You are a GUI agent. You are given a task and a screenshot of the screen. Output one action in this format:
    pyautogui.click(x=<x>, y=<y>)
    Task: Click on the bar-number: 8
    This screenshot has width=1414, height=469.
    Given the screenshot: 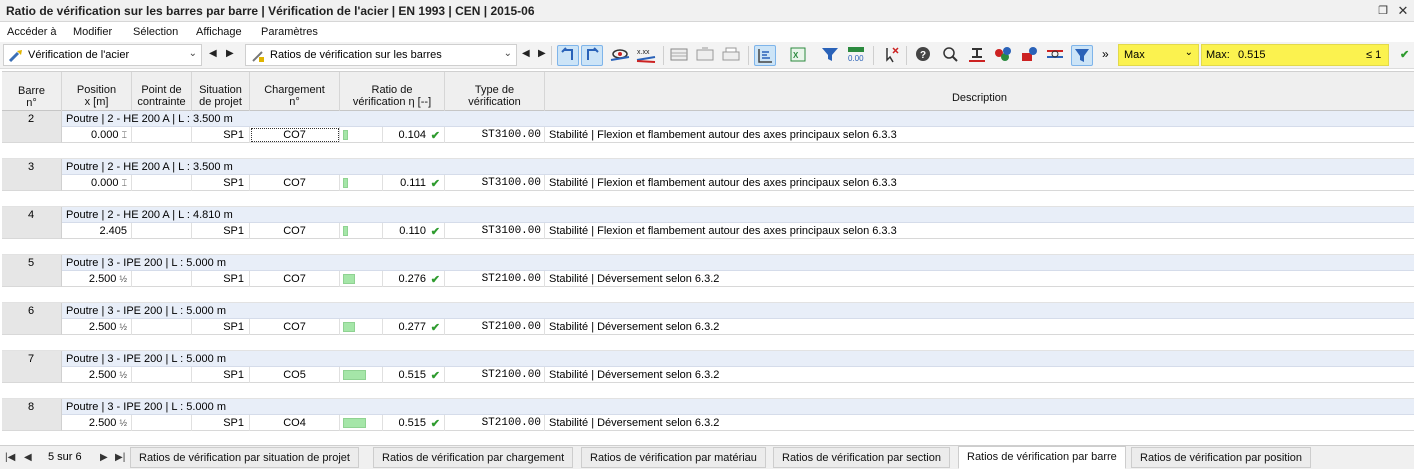 What is the action you would take?
    pyautogui.click(x=32, y=415)
    